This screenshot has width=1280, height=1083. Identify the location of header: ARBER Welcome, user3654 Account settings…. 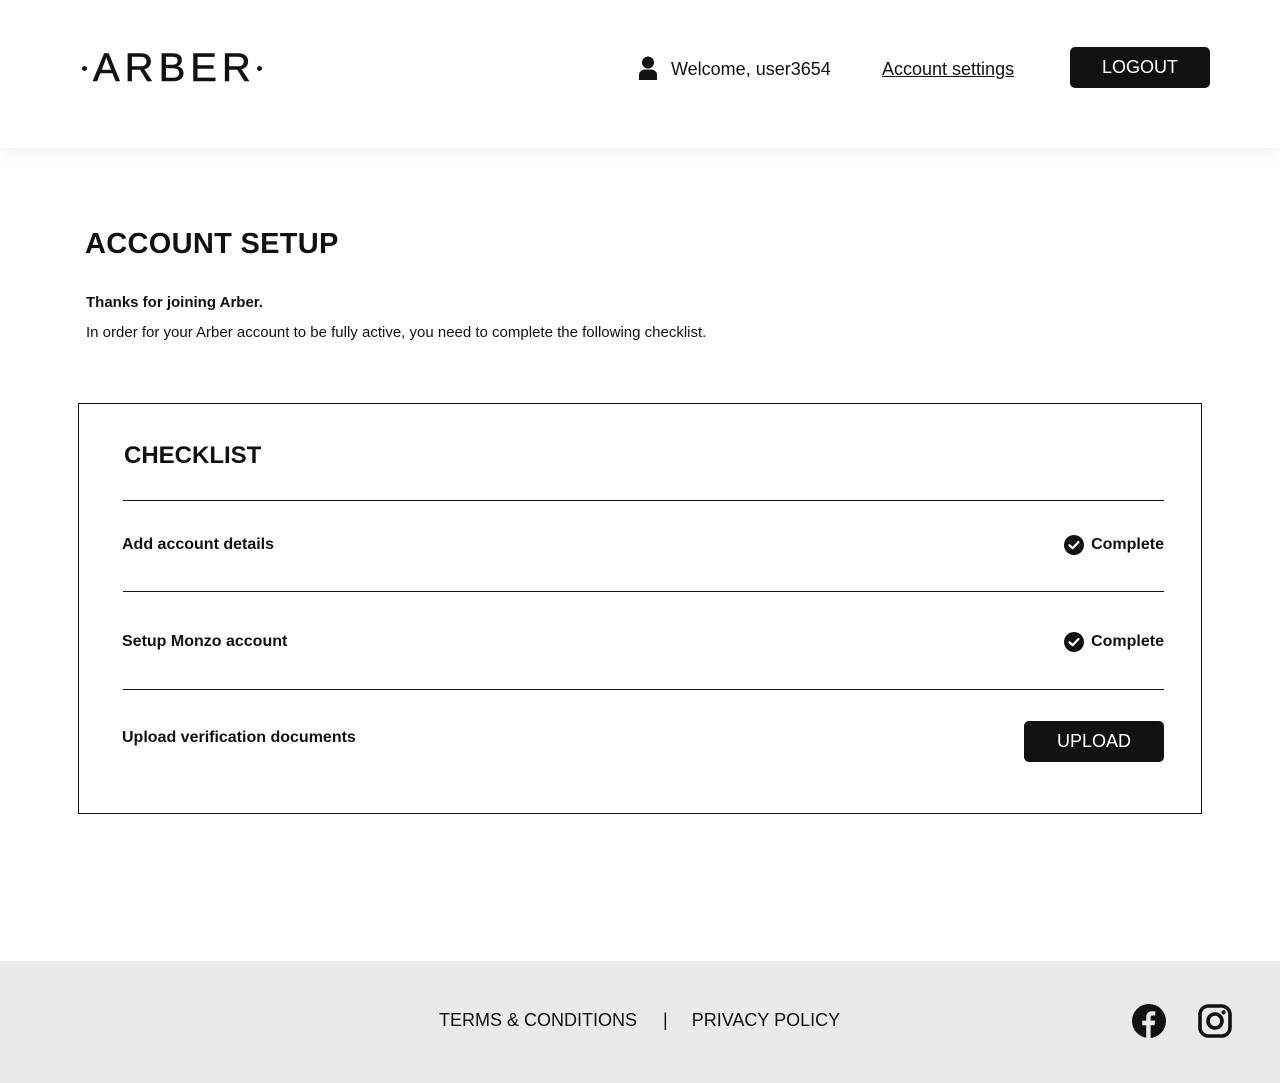
(640, 74).